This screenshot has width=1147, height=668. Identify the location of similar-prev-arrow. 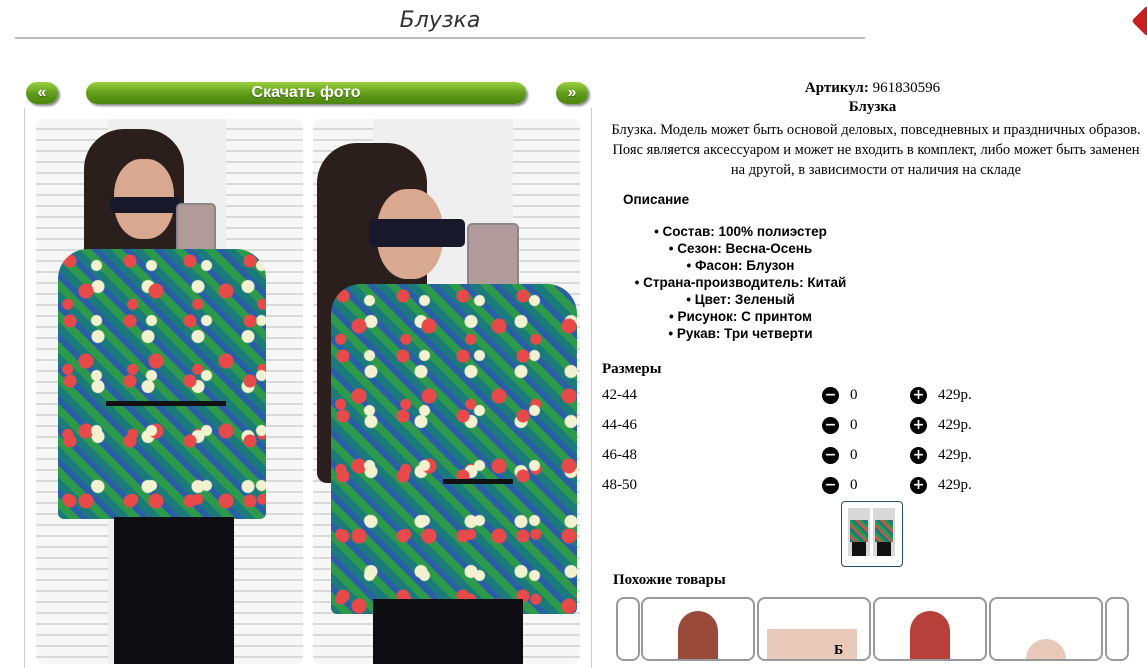
(628, 629).